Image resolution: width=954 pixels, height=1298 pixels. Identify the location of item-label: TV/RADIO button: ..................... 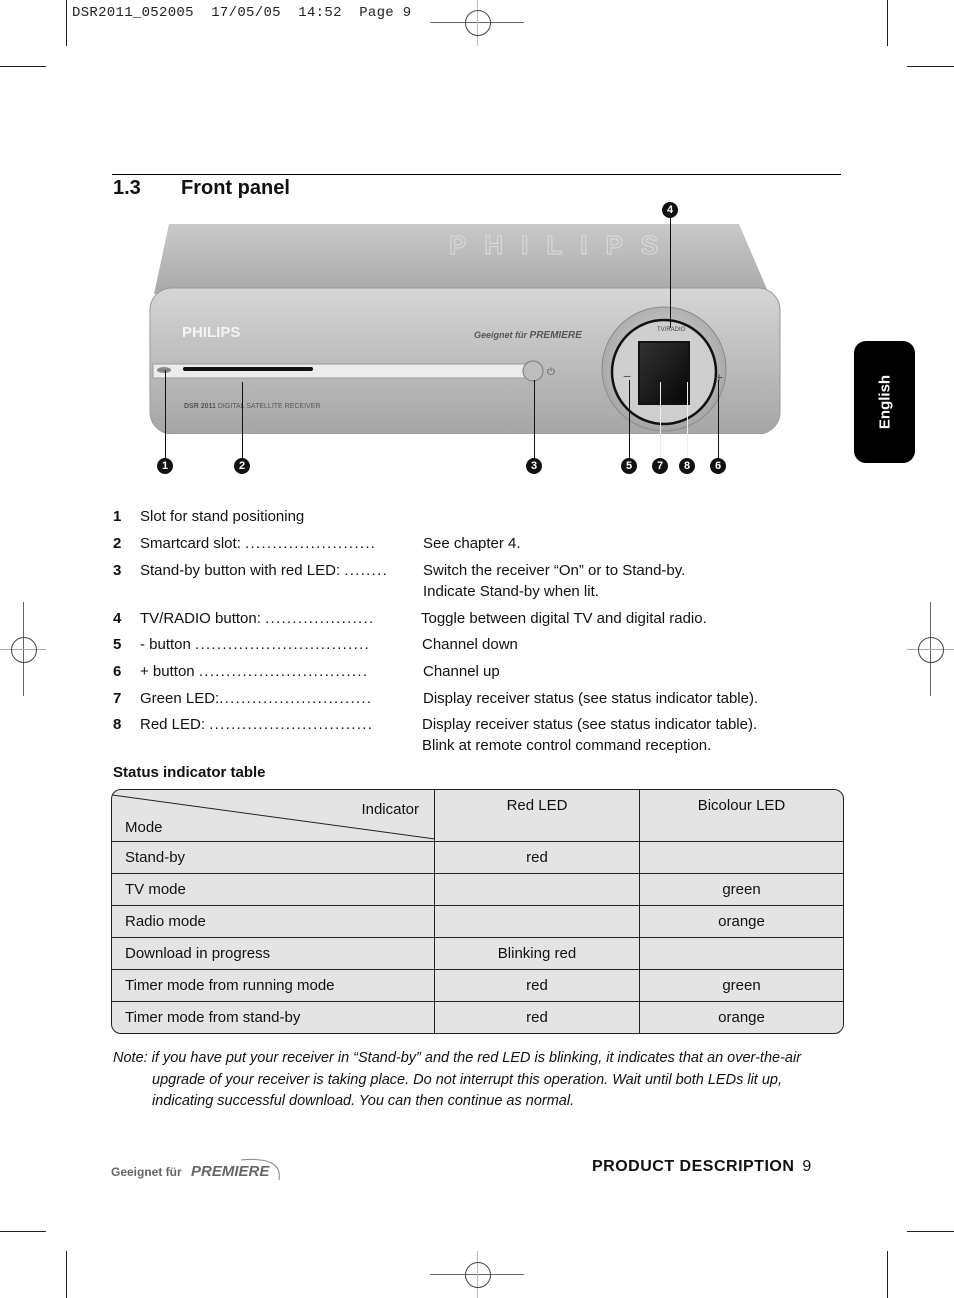
(257, 618).